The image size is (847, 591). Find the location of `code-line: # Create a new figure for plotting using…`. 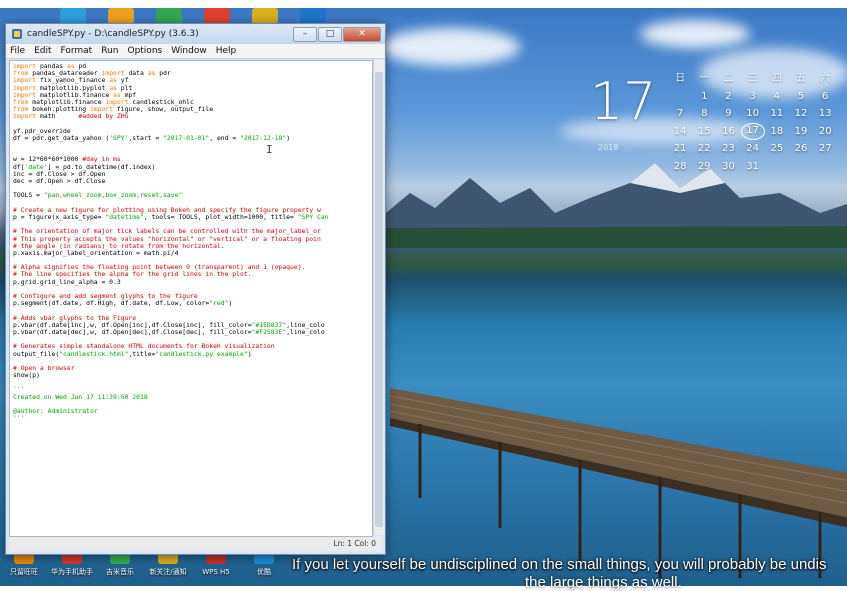

code-line: # Create a new figure for plotting using… is located at coordinates (192, 210).